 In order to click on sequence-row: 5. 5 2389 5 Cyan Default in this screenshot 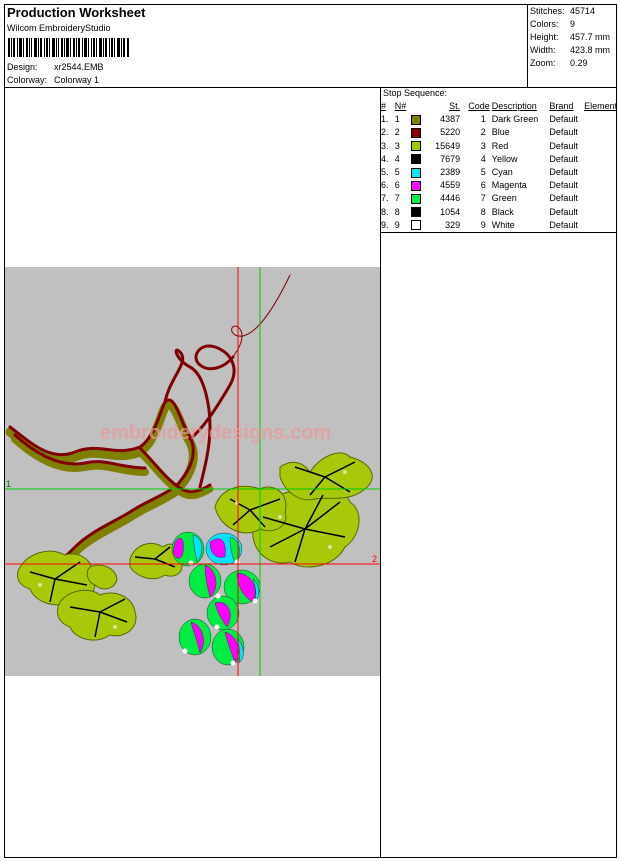, I will do `click(500, 172)`.